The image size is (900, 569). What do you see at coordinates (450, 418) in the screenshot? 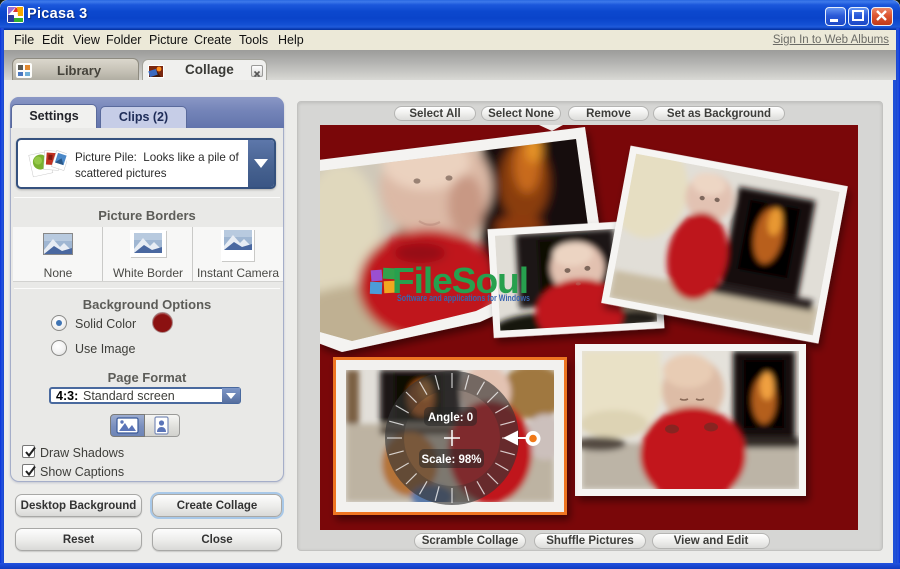
I see `svg-text: Angle: 0` at bounding box center [450, 418].